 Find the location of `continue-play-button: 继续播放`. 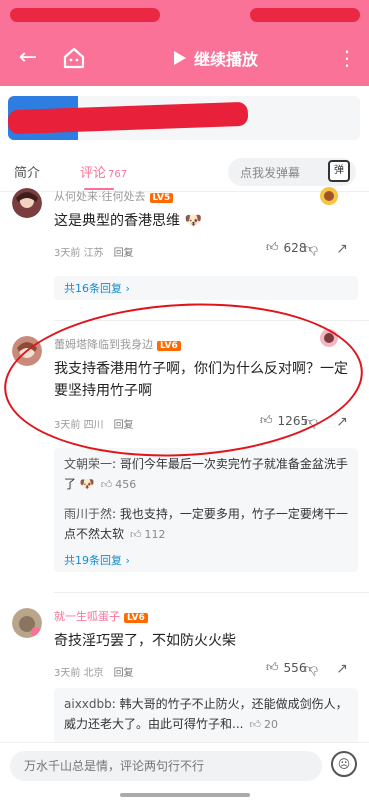

continue-play-button: 继续播放 is located at coordinates (214, 58).